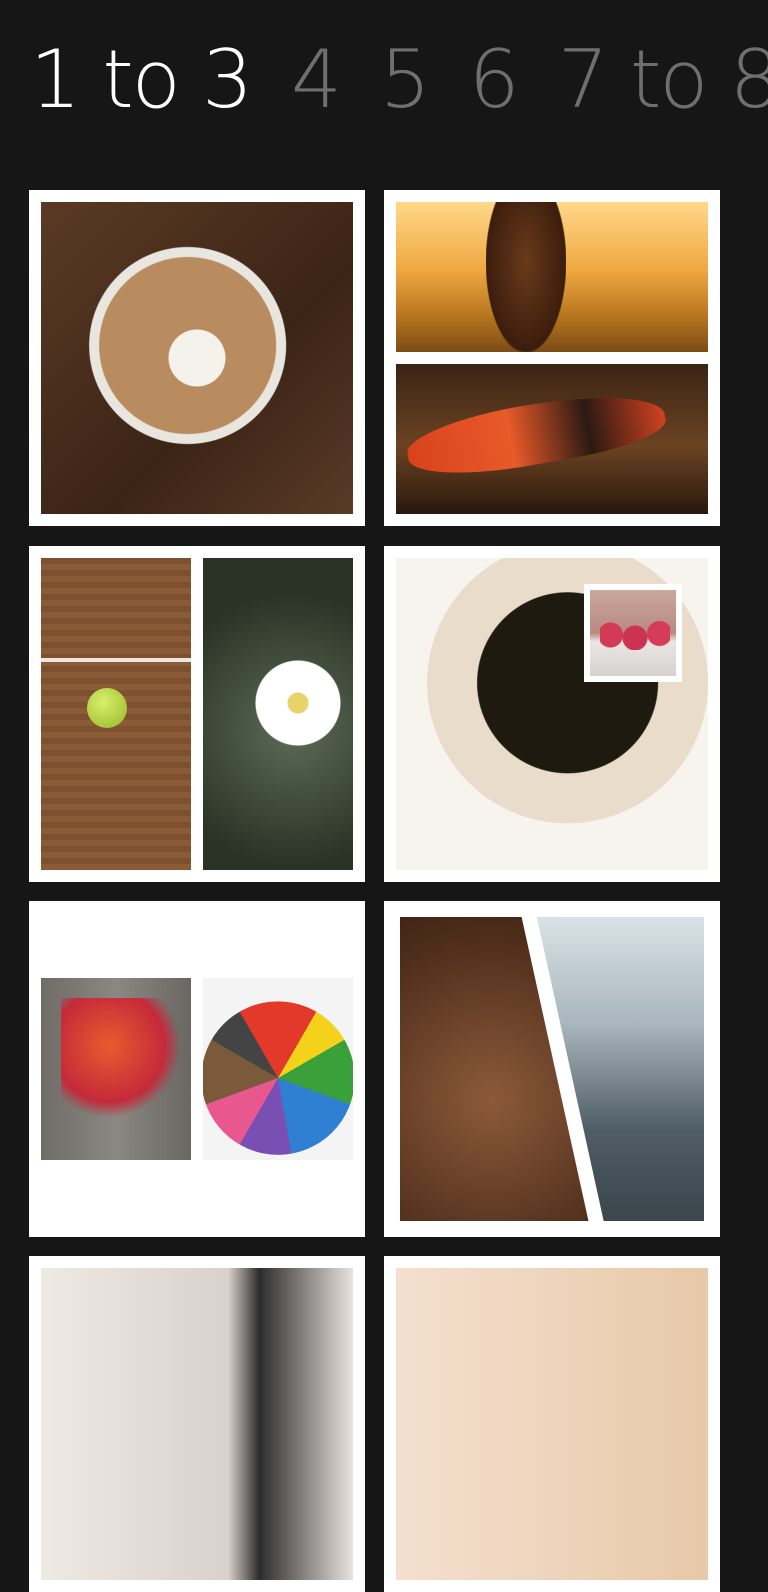 The image size is (768, 1592). I want to click on pivot-item-1-to-3: 1 to 3, so click(141, 80).